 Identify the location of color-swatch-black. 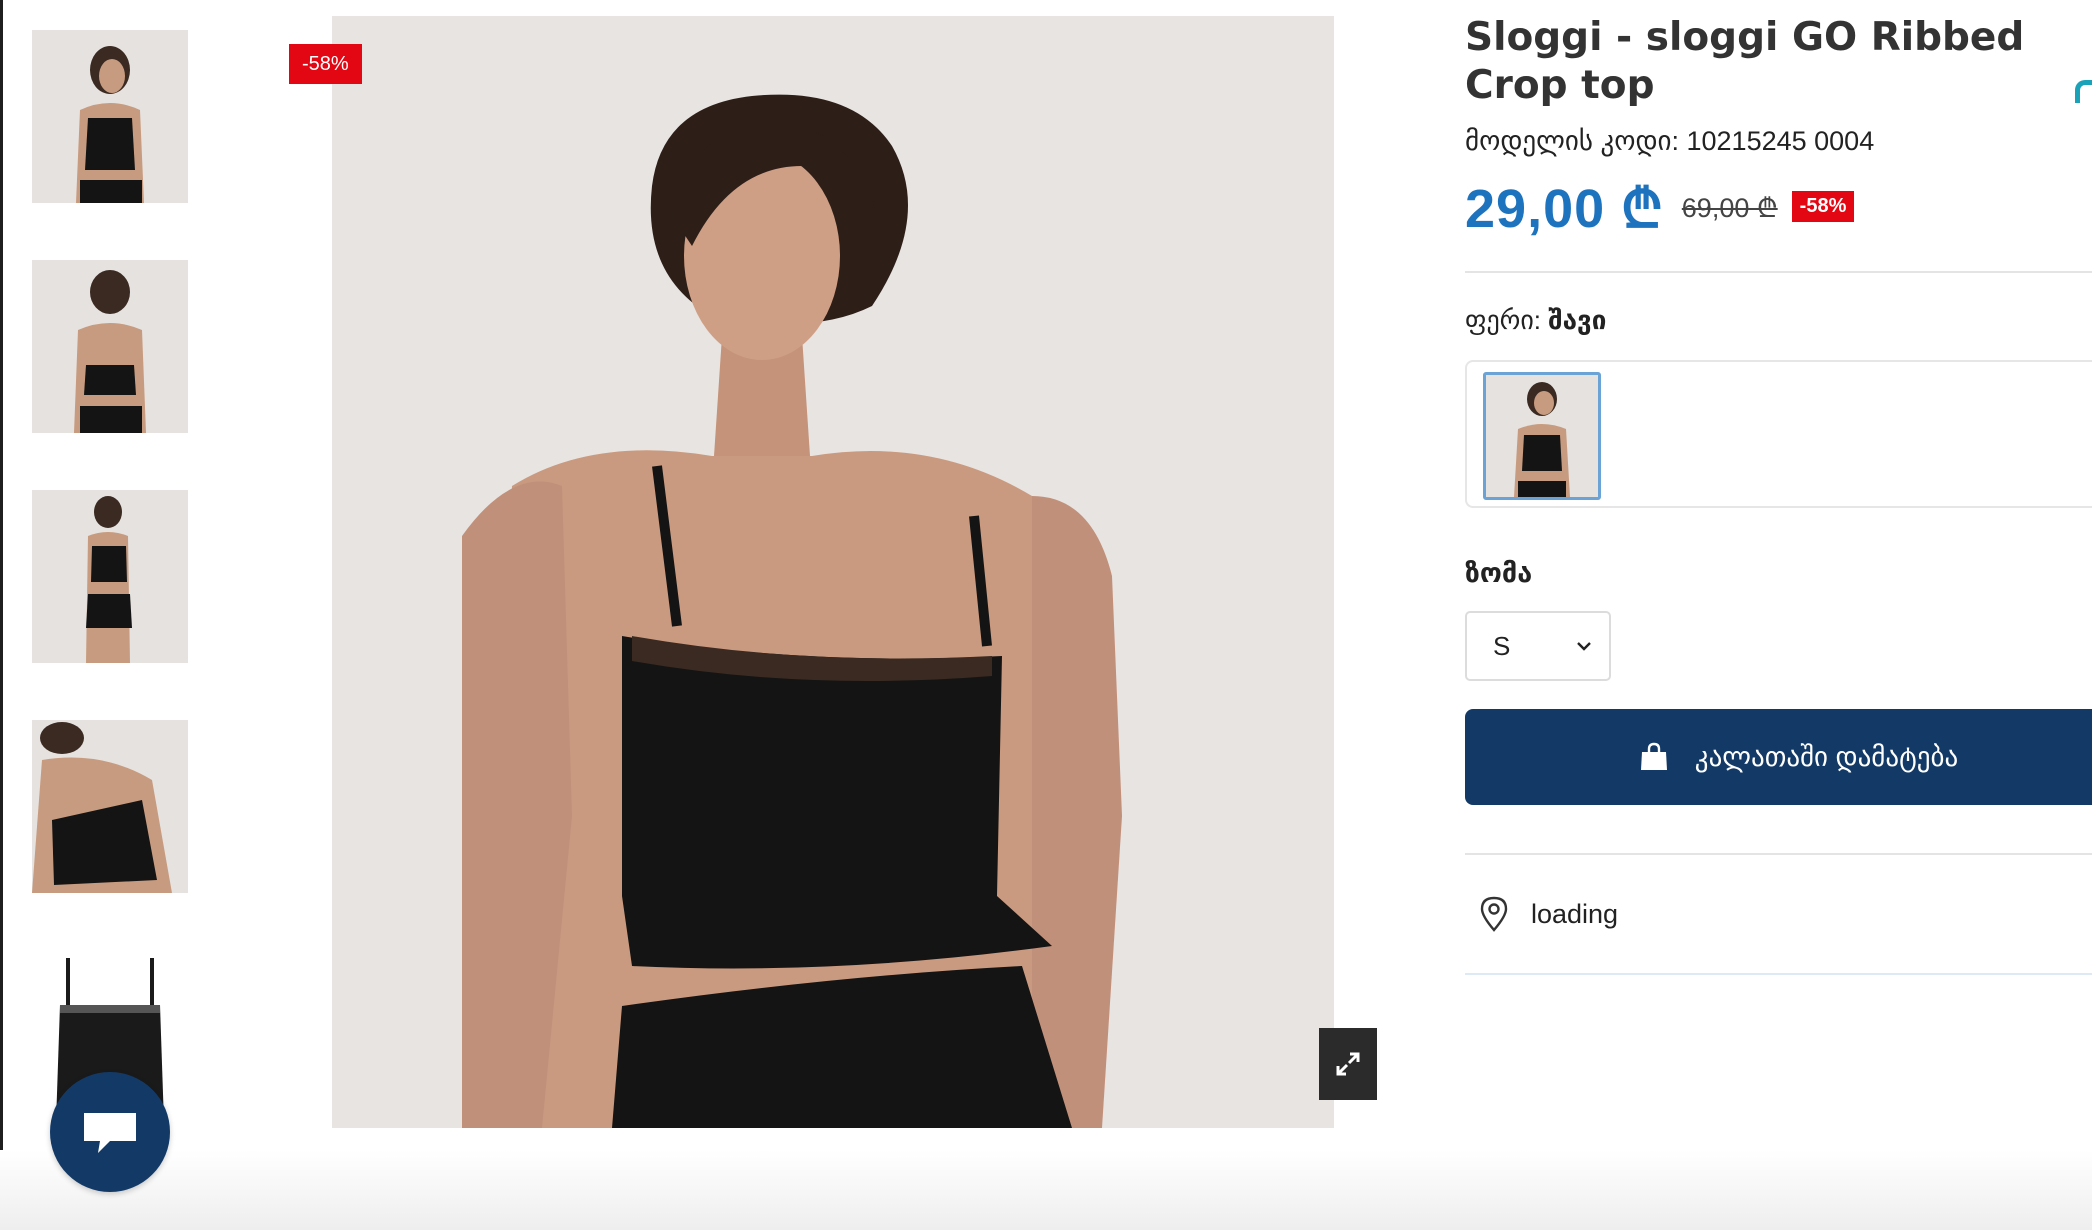
(1542, 436).